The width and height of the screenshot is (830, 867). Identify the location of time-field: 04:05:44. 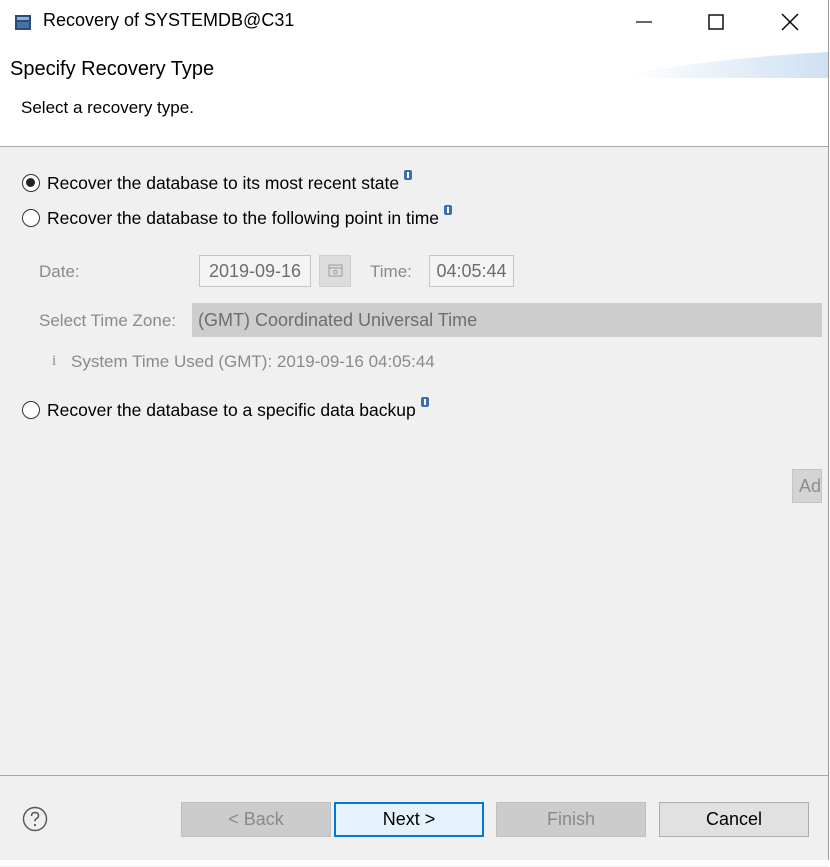
(471, 271).